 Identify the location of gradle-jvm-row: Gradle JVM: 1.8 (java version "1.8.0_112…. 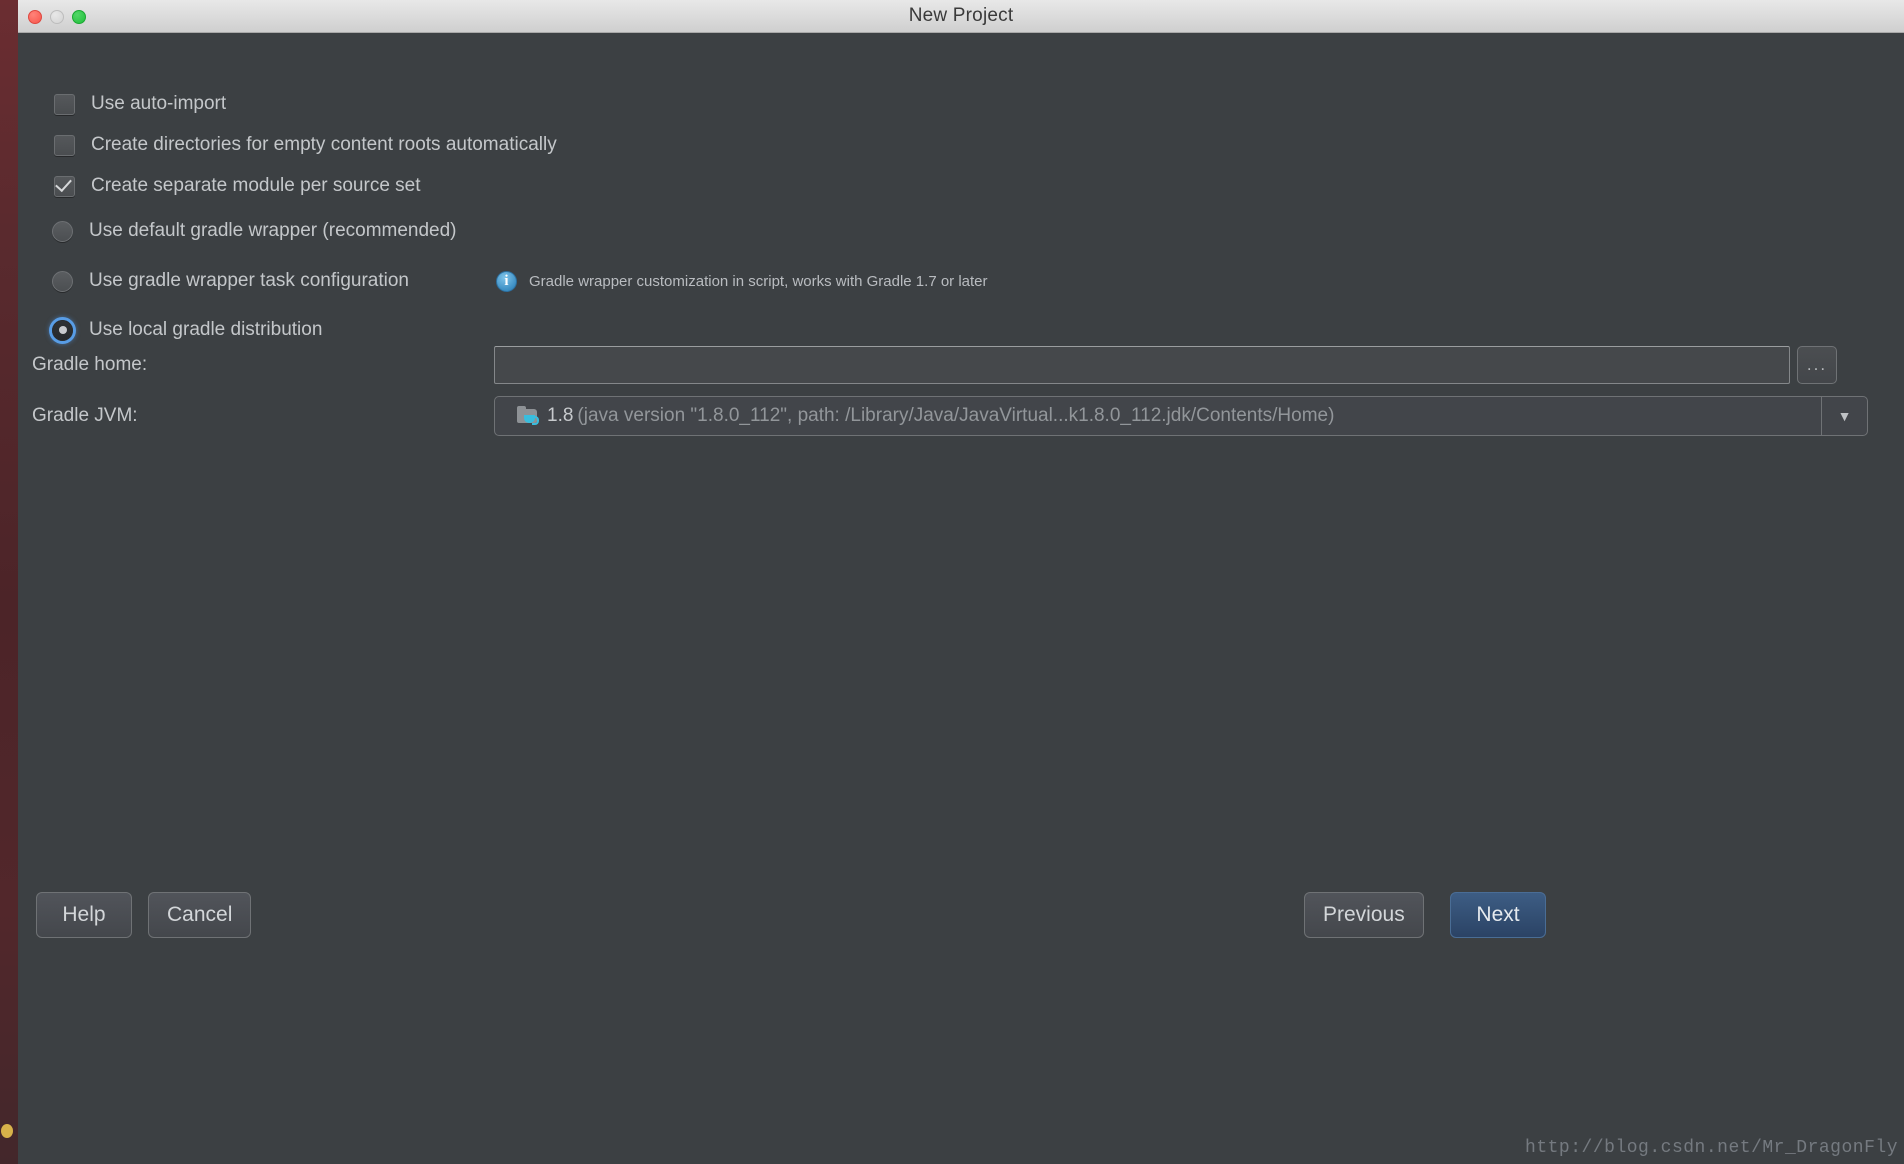
(957, 416).